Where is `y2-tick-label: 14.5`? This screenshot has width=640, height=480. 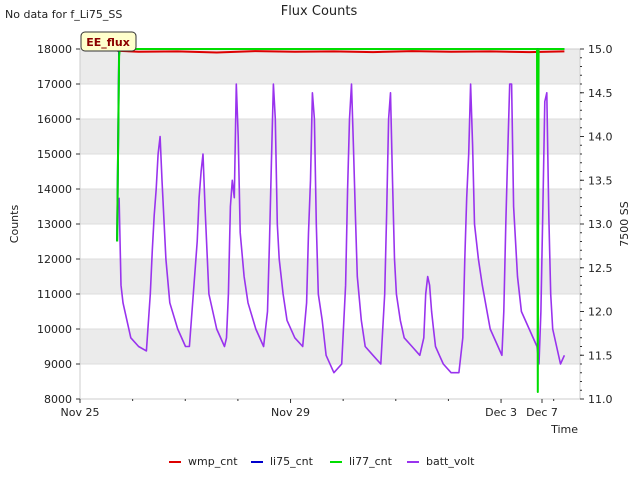 y2-tick-label: 14.5 is located at coordinates (600, 93).